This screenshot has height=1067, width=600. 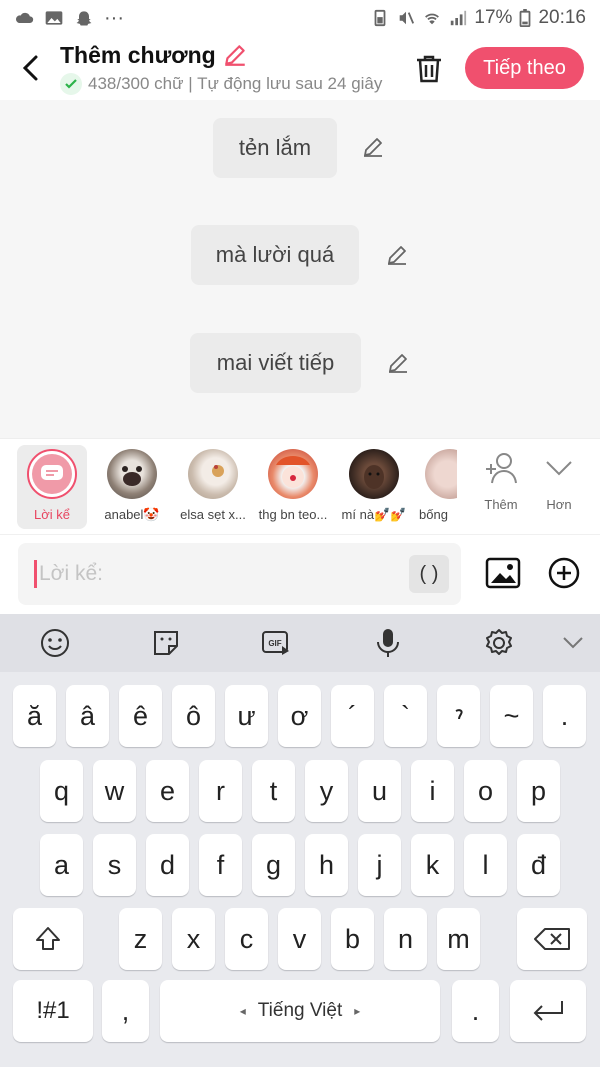 What do you see at coordinates (379, 791) in the screenshot?
I see `key: u` at bounding box center [379, 791].